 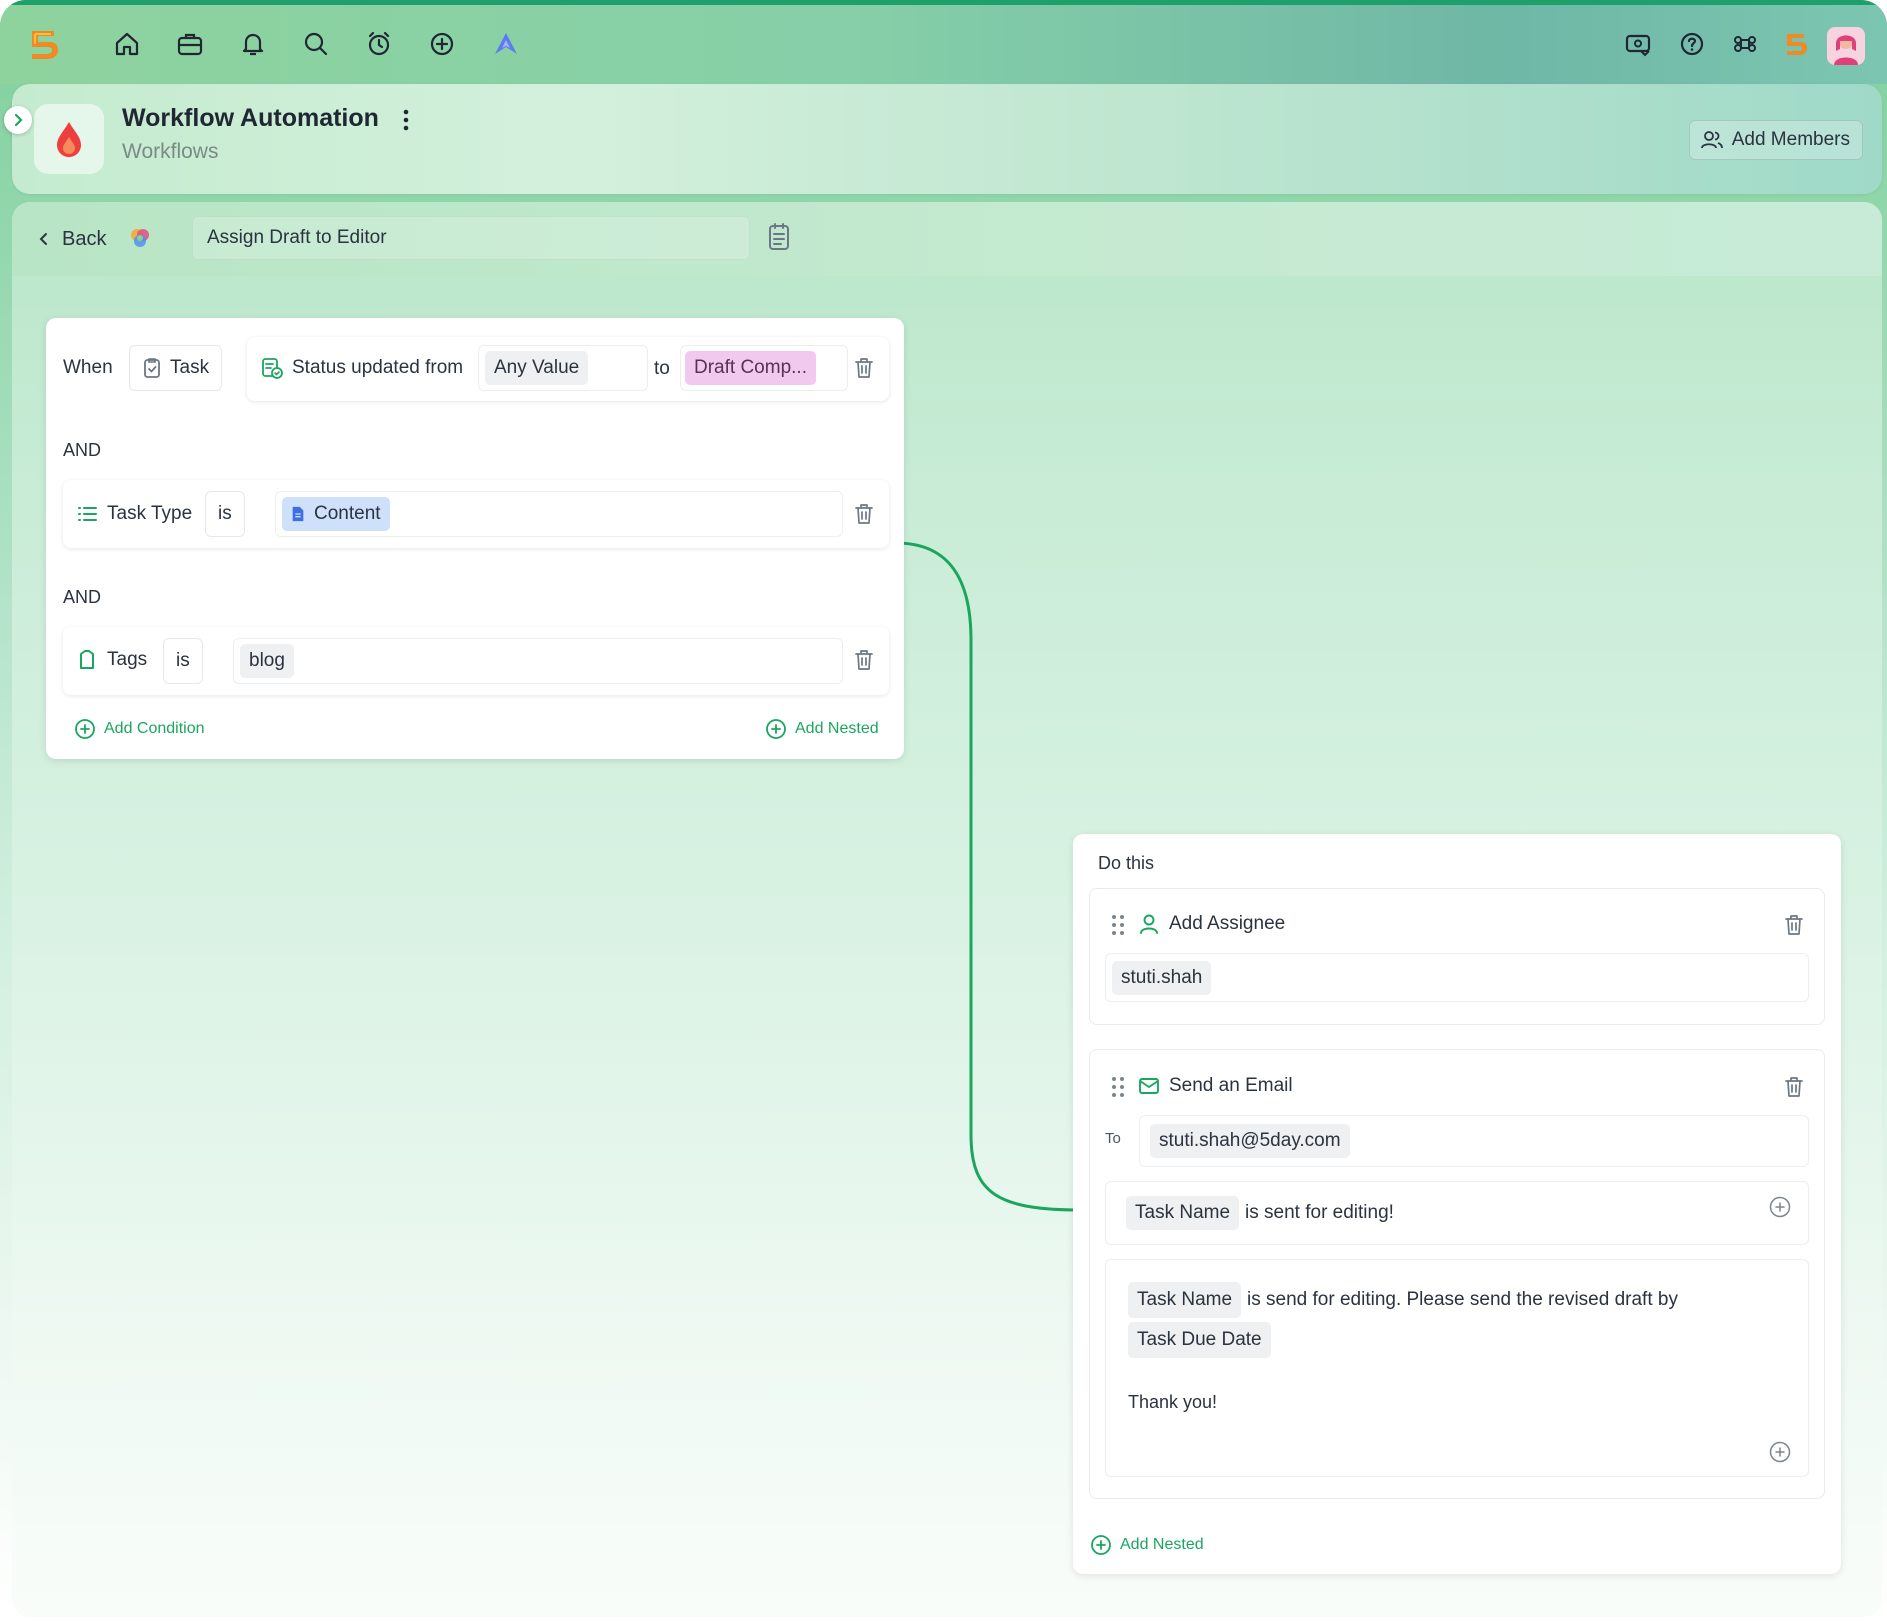 I want to click on project-header, so click(x=947, y=139).